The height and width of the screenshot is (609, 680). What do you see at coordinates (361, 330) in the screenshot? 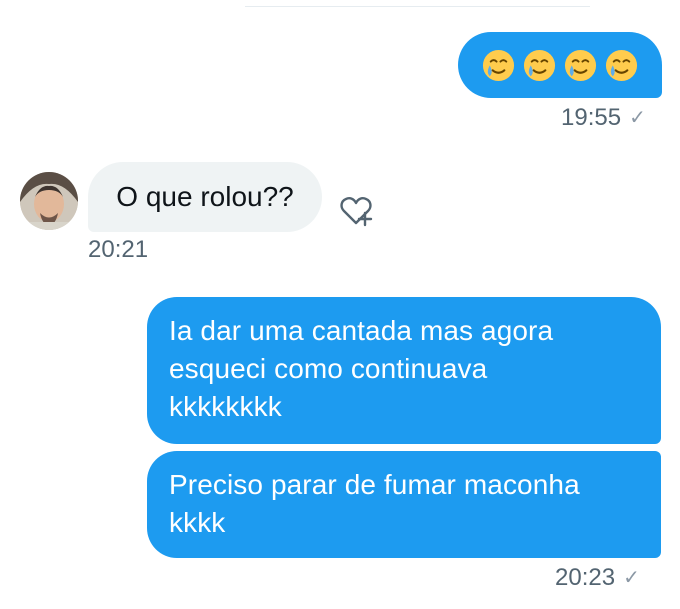
I see `message-line: Ia dar uma cantada mas agora` at bounding box center [361, 330].